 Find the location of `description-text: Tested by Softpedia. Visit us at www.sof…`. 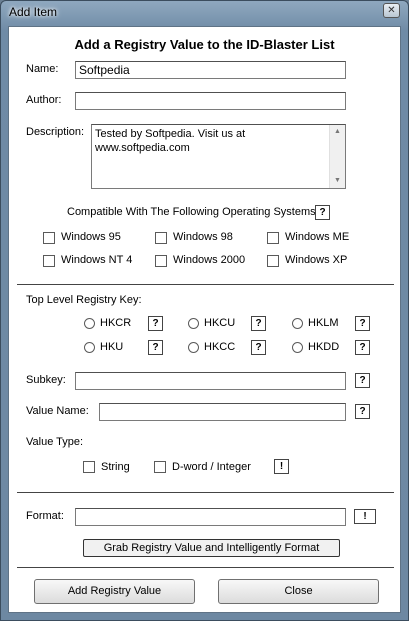

description-text: Tested by Softpedia. Visit us at www.sof… is located at coordinates (170, 141).